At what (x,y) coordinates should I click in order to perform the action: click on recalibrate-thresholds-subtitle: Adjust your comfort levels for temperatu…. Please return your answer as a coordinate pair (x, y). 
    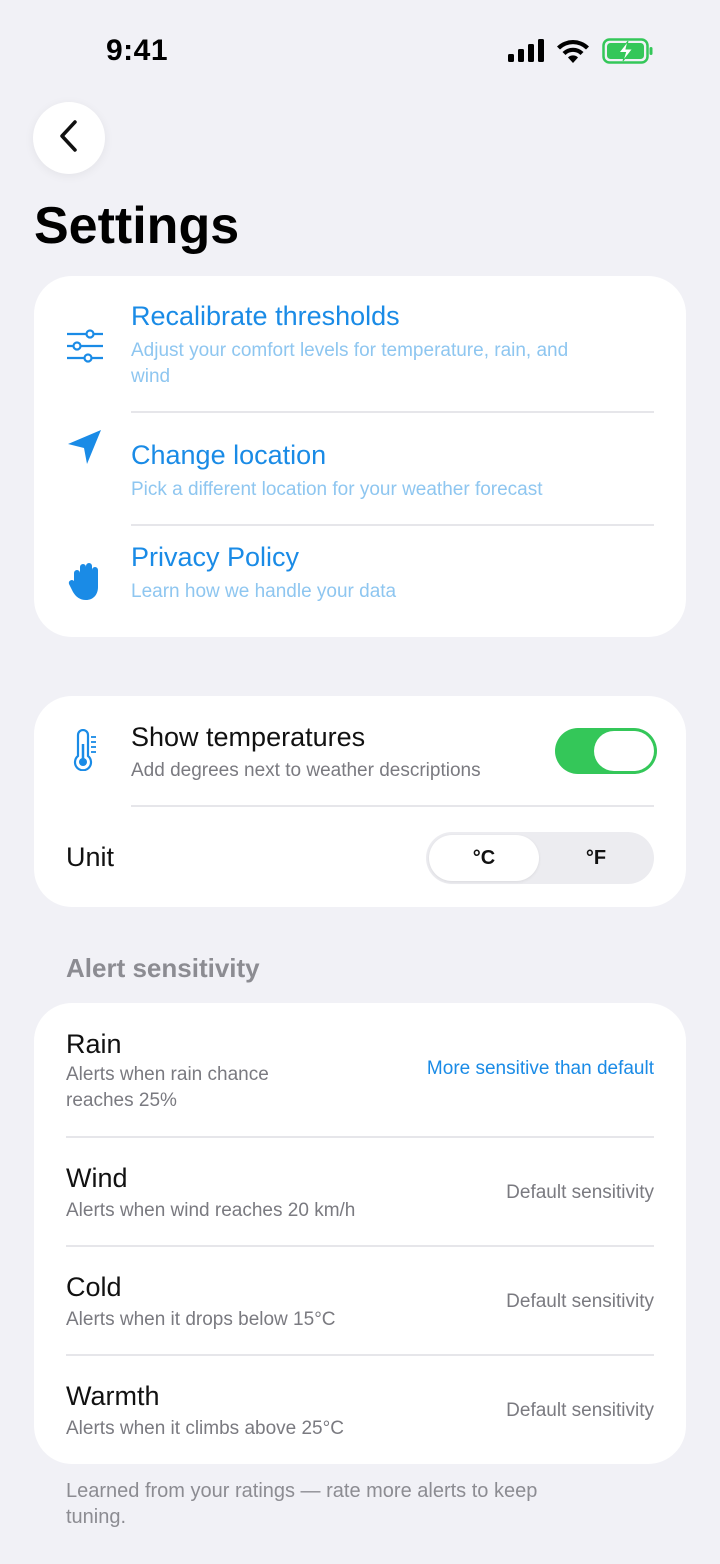
    Looking at the image, I should click on (350, 363).